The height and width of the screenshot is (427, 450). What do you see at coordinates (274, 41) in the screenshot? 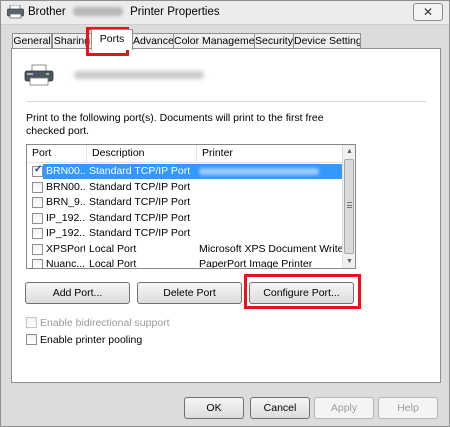
I see `tab-security: Security` at bounding box center [274, 41].